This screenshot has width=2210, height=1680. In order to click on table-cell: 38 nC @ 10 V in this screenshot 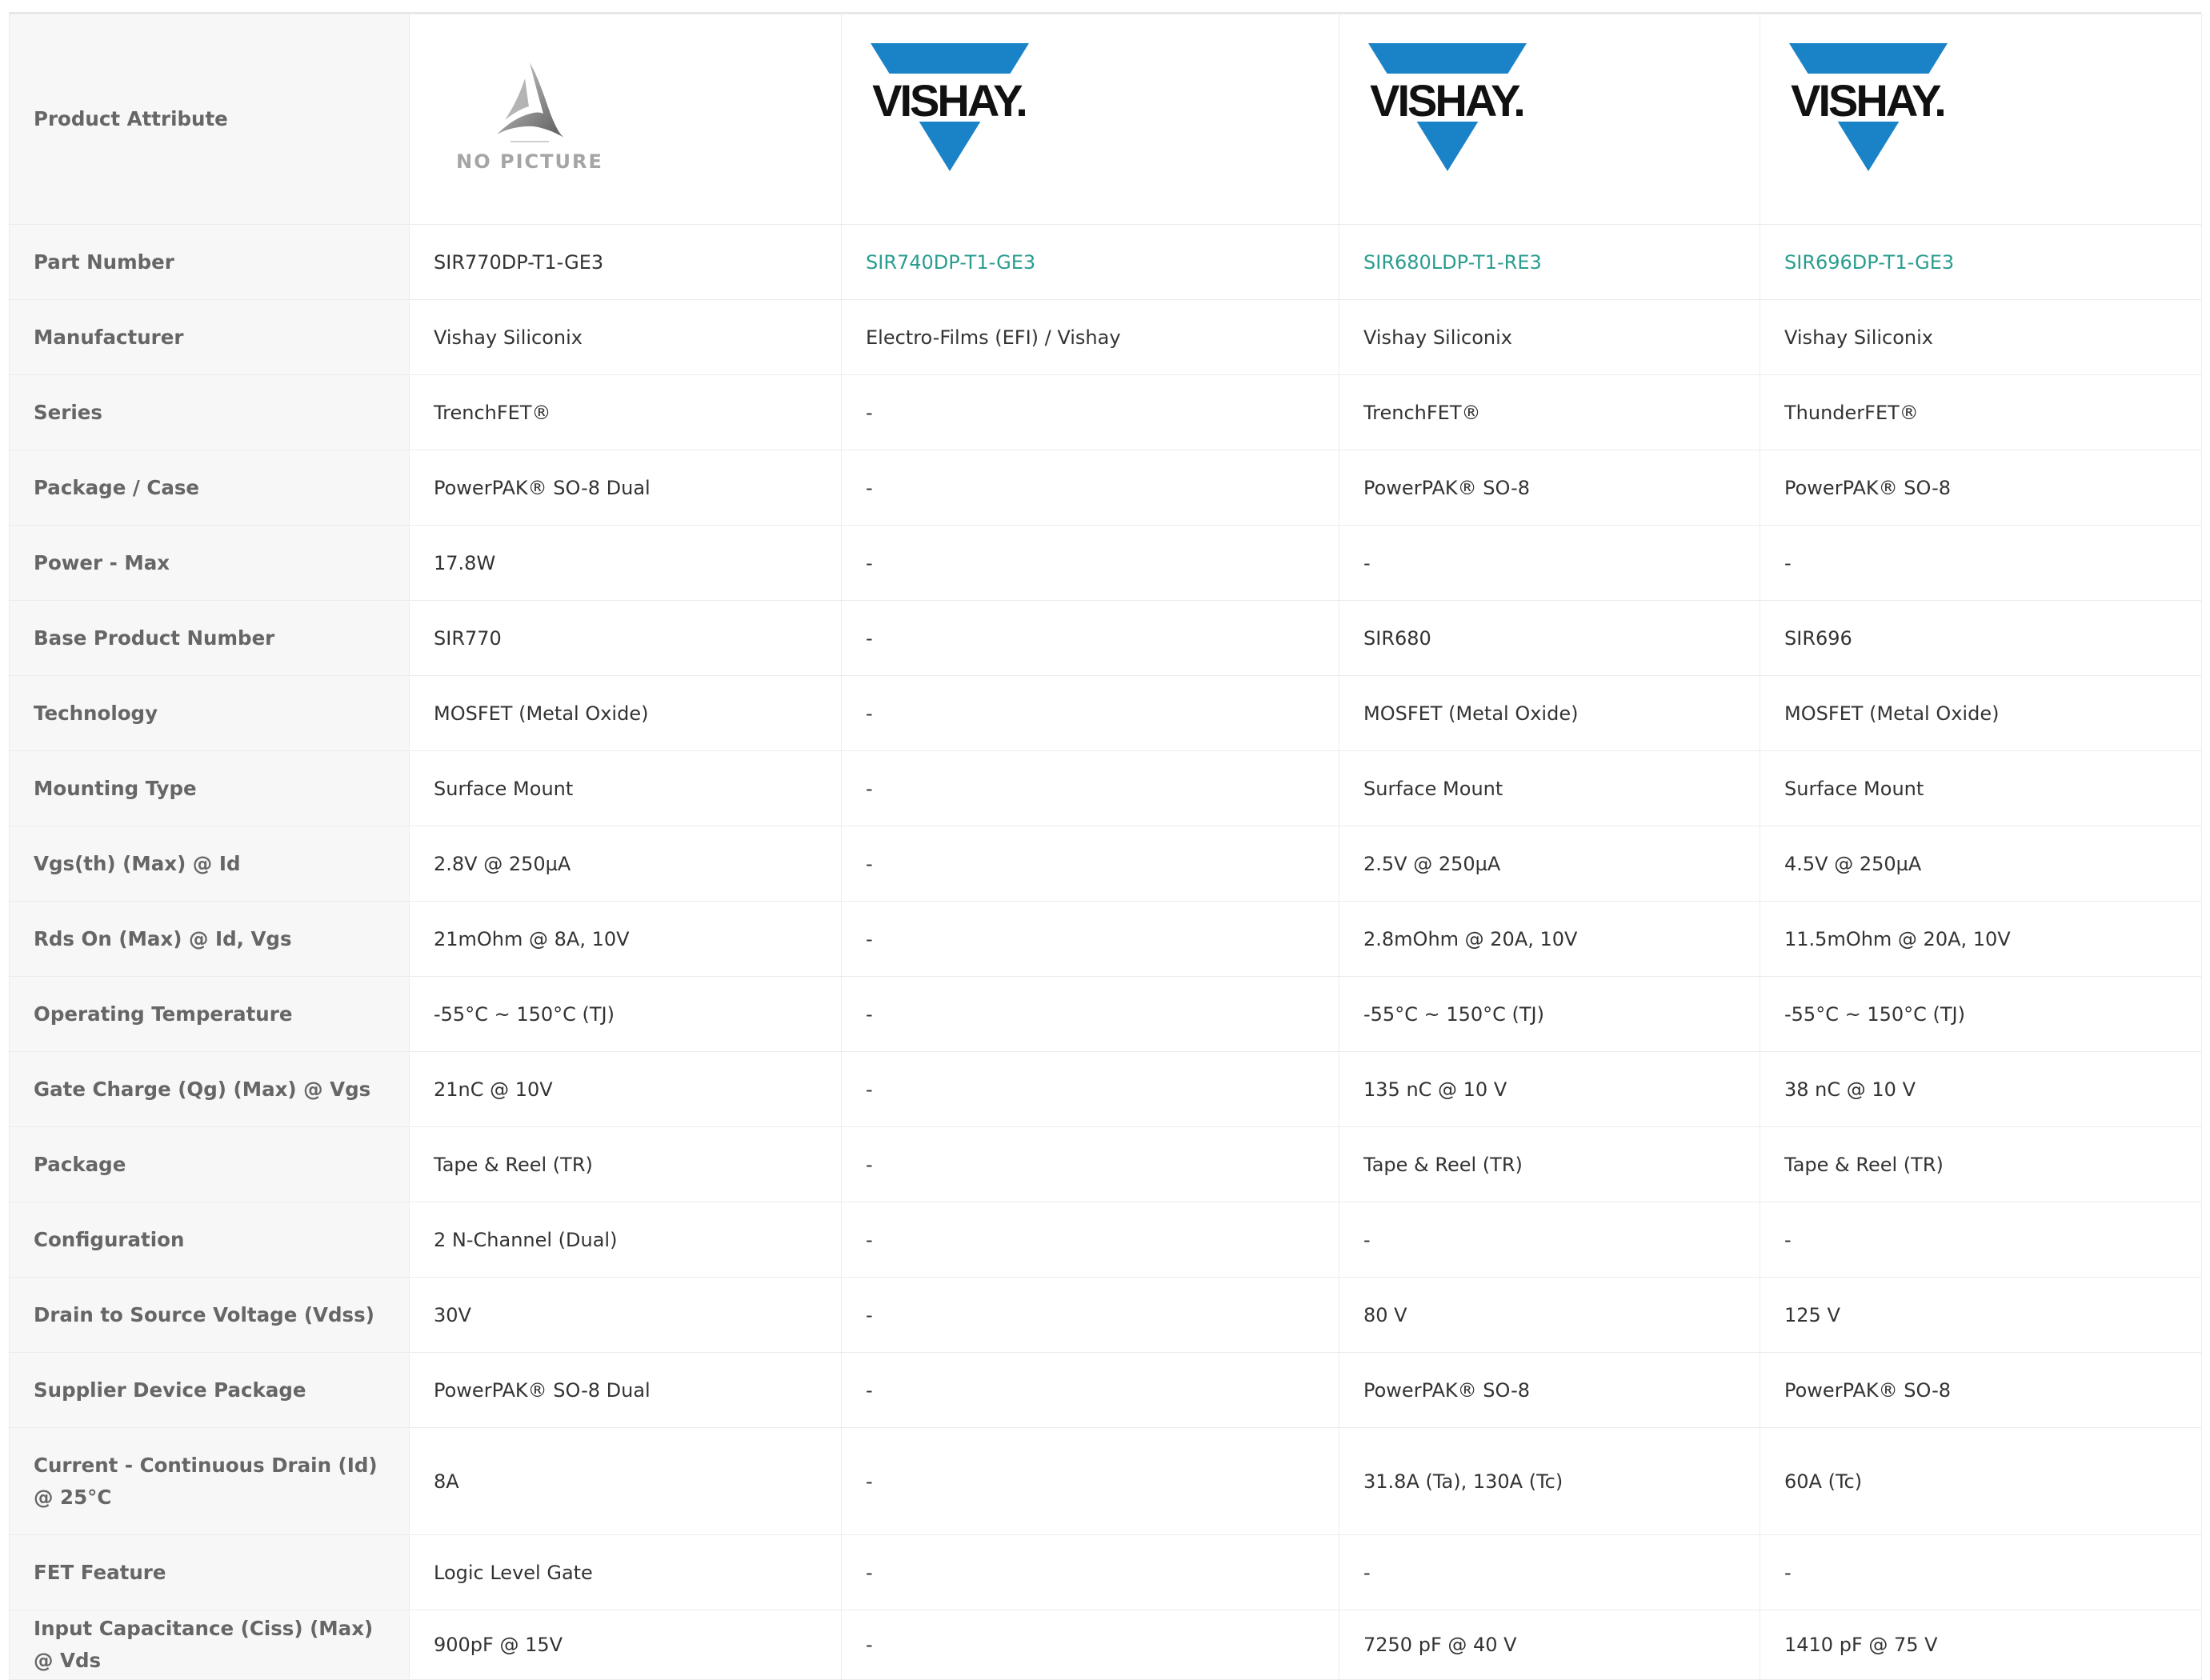, I will do `click(1981, 1089)`.